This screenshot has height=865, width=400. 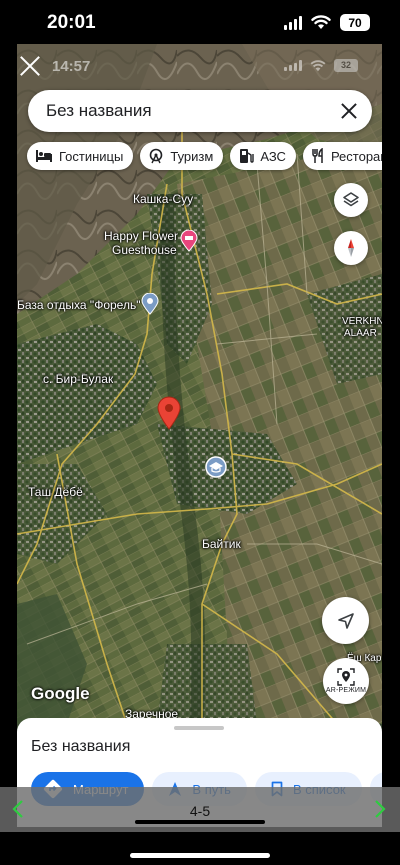 I want to click on chip-tourism: Туризм, so click(x=182, y=156).